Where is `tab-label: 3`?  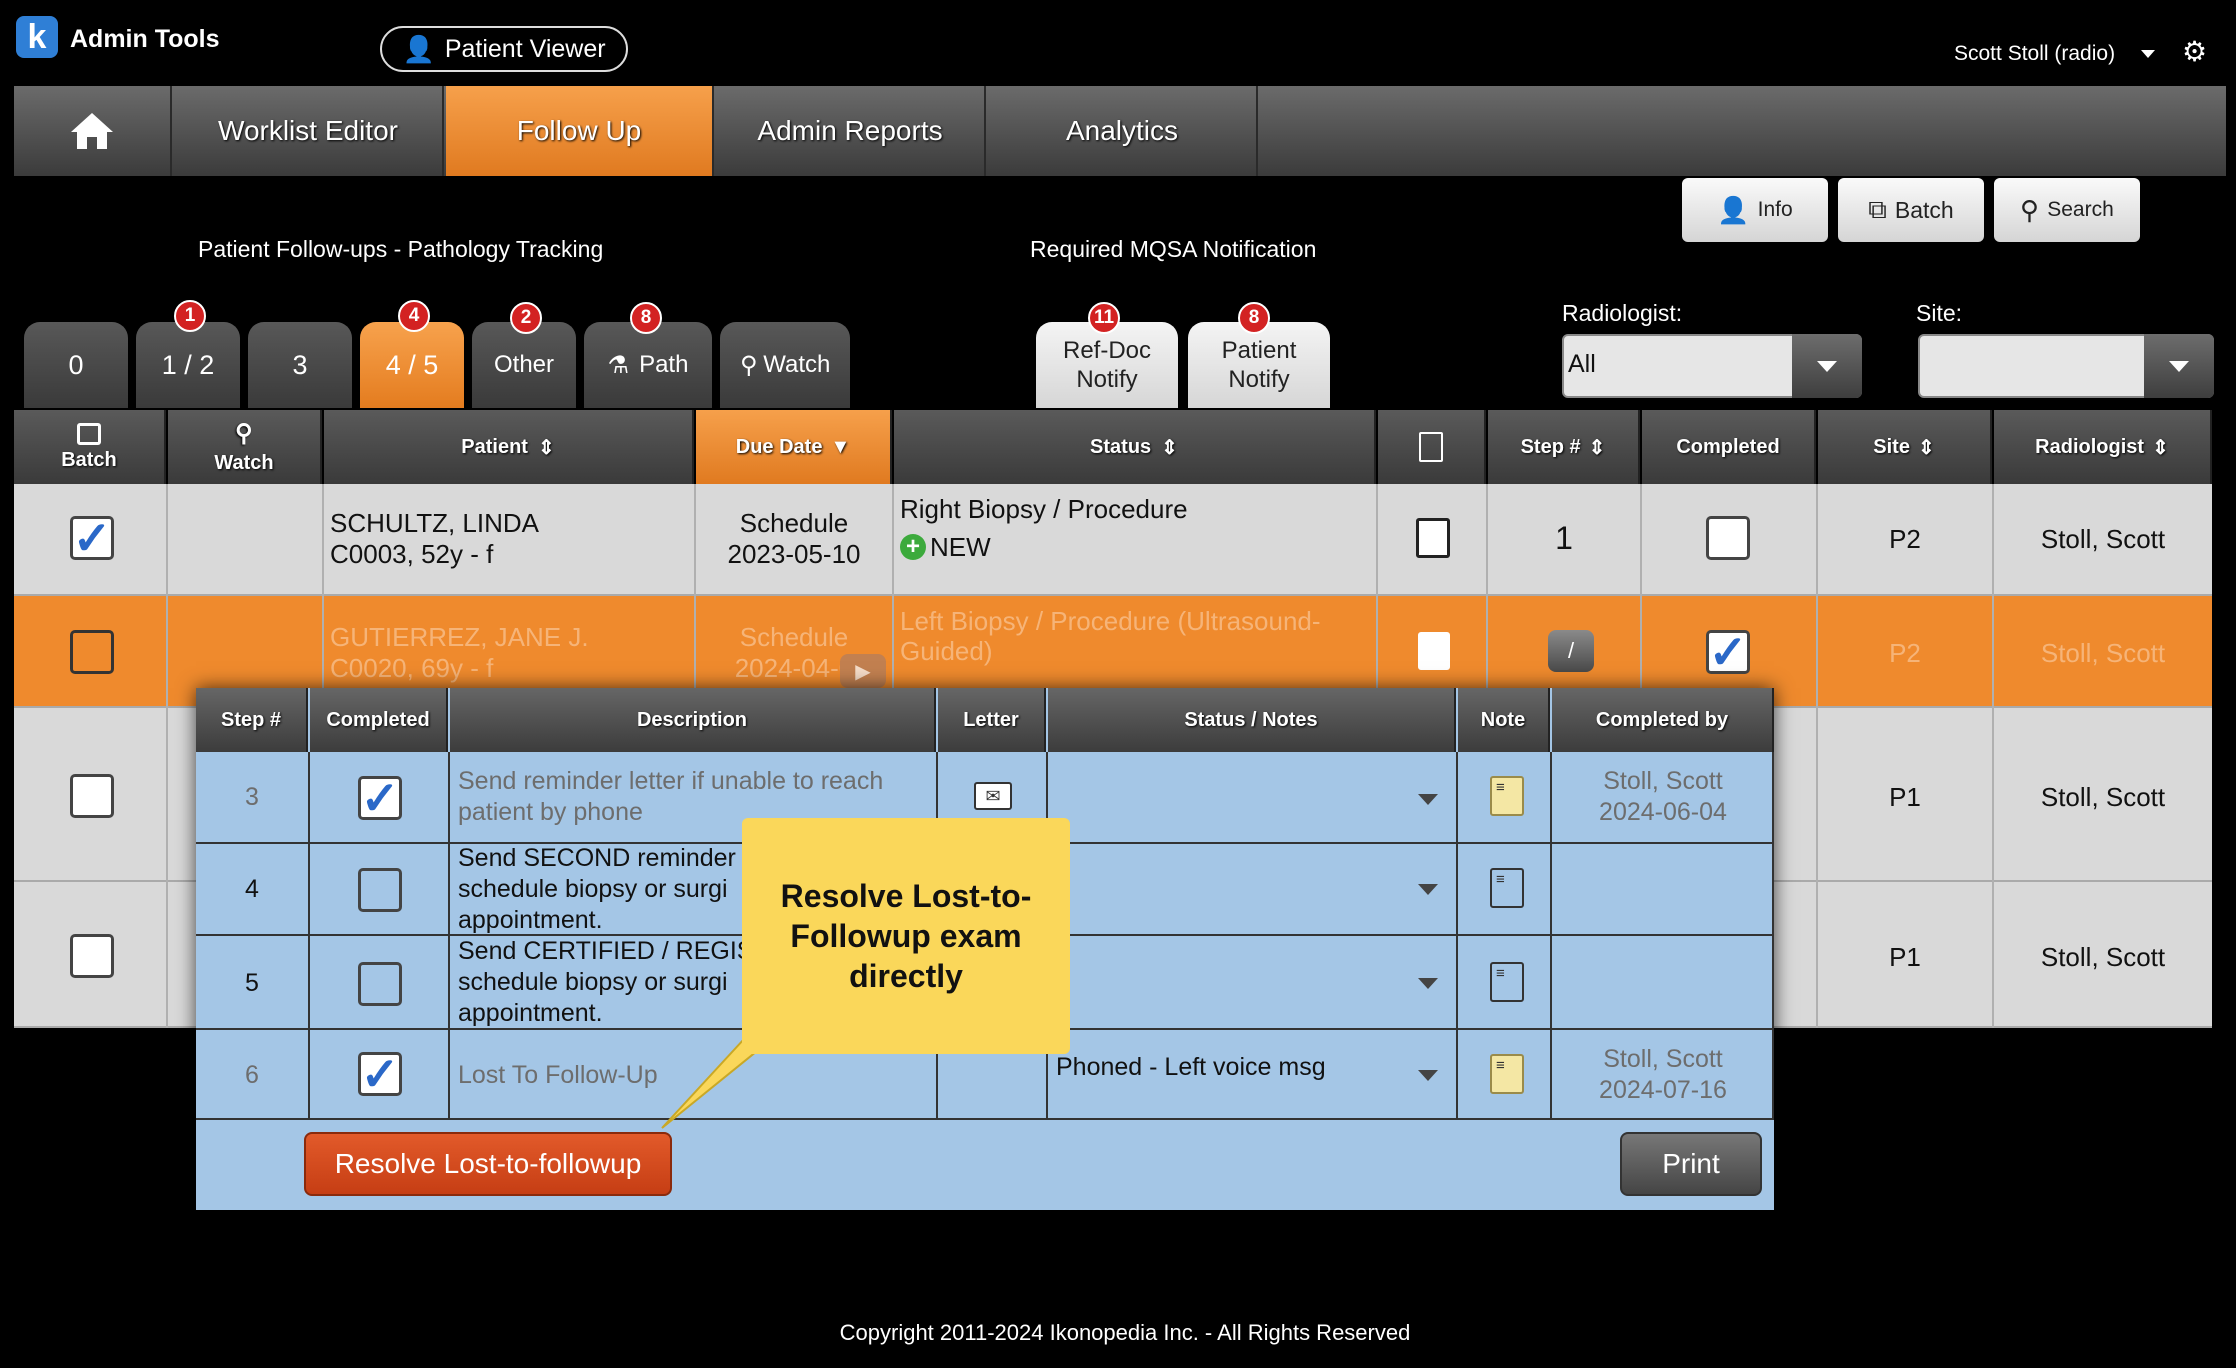
tab-label: 3 is located at coordinates (300, 364).